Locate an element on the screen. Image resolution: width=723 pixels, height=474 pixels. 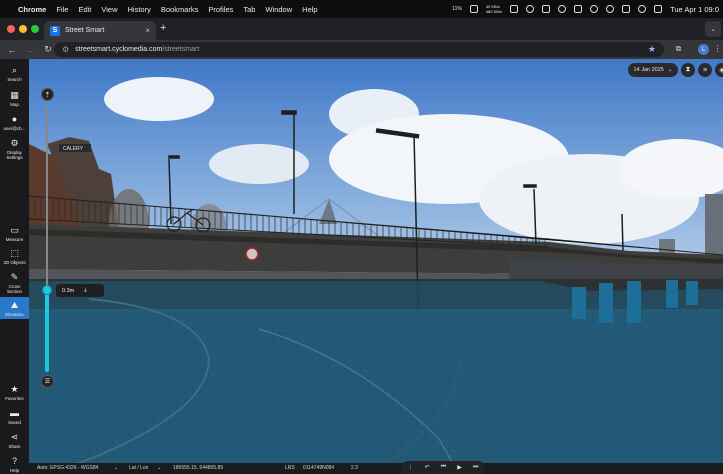
battery-percent: 11% is located at coordinates (457, 9).